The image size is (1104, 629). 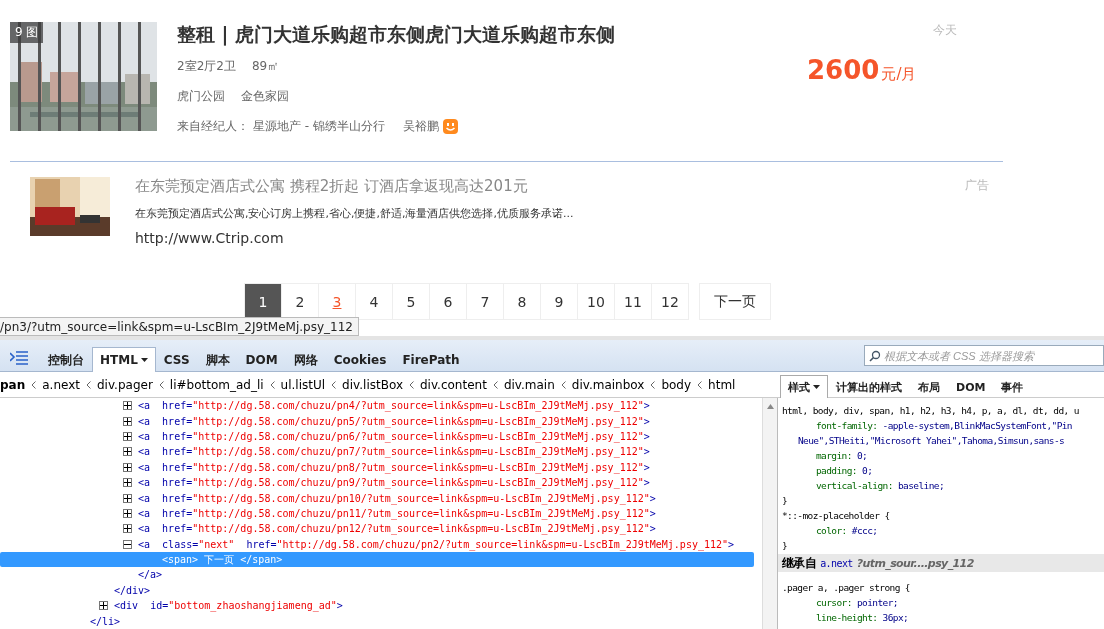 I want to click on css-declaration: color: #ccc;, so click(x=847, y=531).